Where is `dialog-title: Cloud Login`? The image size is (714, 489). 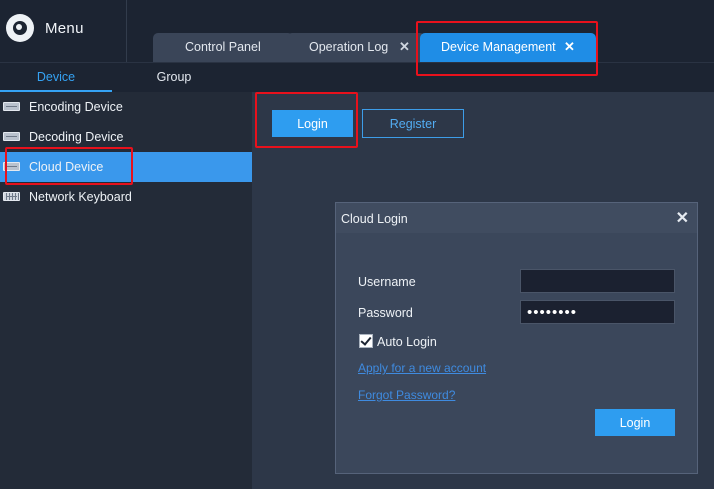 dialog-title: Cloud Login is located at coordinates (374, 219).